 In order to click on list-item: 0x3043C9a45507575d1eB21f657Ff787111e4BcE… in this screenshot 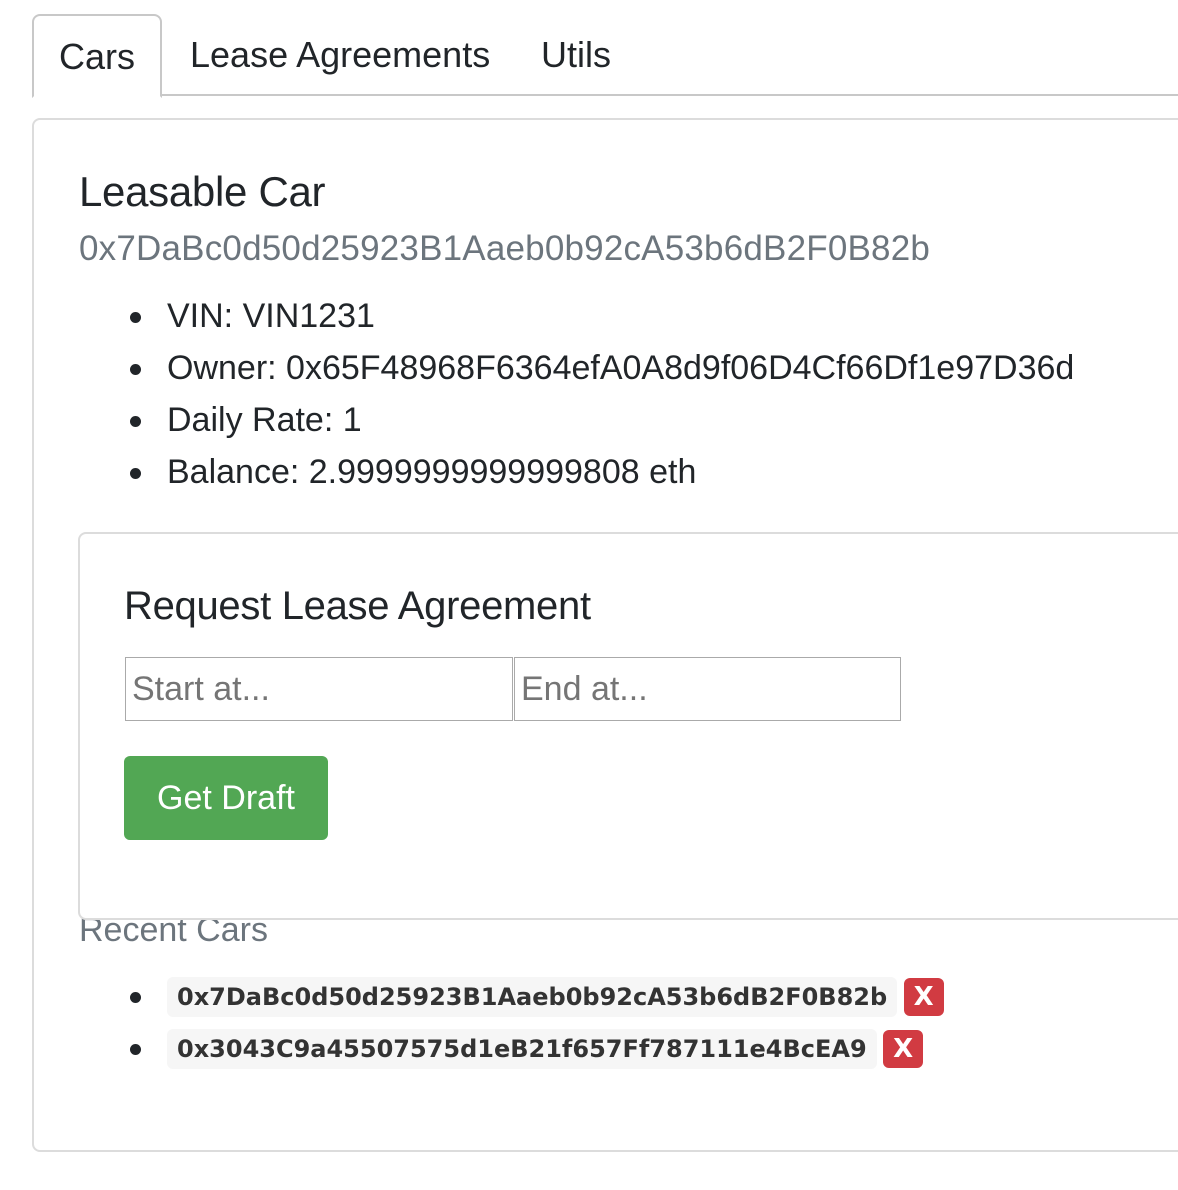, I will do `click(537, 1052)`.